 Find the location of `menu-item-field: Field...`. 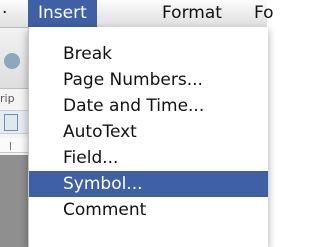

menu-item-field: Field... is located at coordinates (148, 158).